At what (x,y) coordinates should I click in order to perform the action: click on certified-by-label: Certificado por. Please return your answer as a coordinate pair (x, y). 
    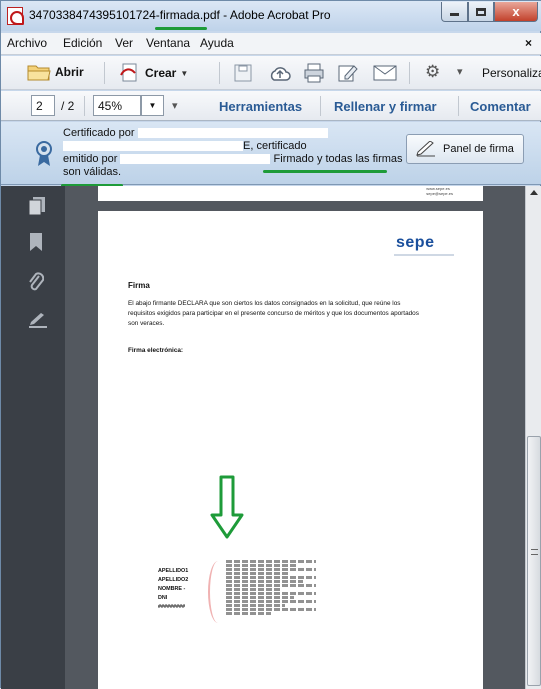
    Looking at the image, I should click on (99, 133).